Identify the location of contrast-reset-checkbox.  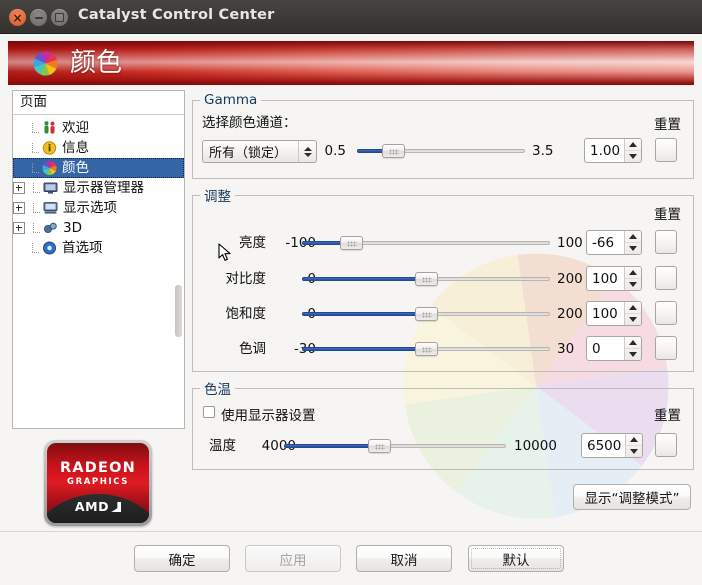
(666, 278).